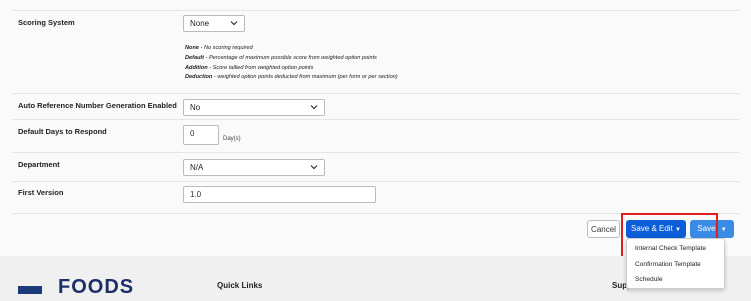 The image size is (751, 301). Describe the element at coordinates (279, 194) in the screenshot. I see `first-version-input: 1.0` at that location.